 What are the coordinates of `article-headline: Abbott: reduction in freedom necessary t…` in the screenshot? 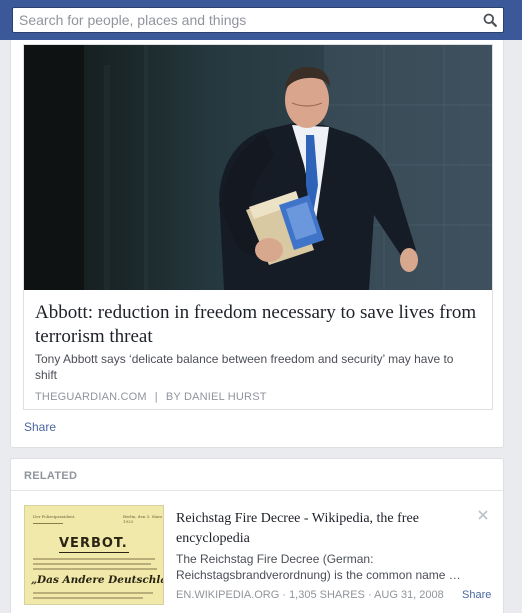 It's located at (260, 325).